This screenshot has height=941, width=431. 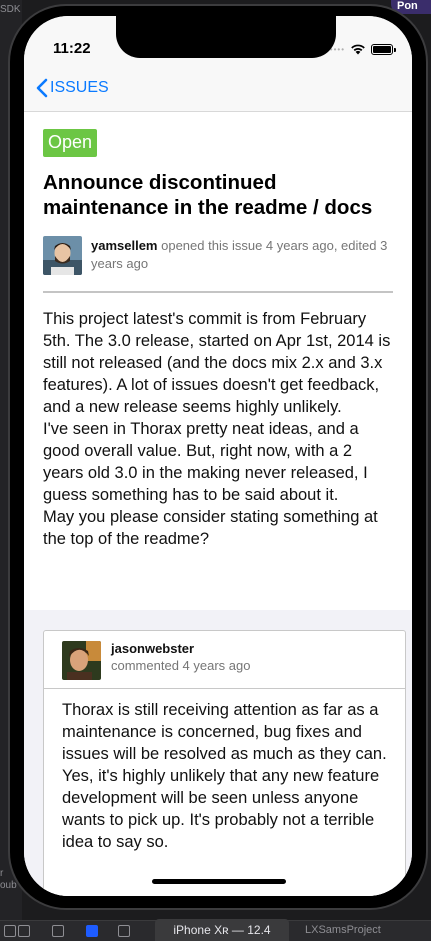 What do you see at coordinates (226, 37) in the screenshot?
I see `device-notch` at bounding box center [226, 37].